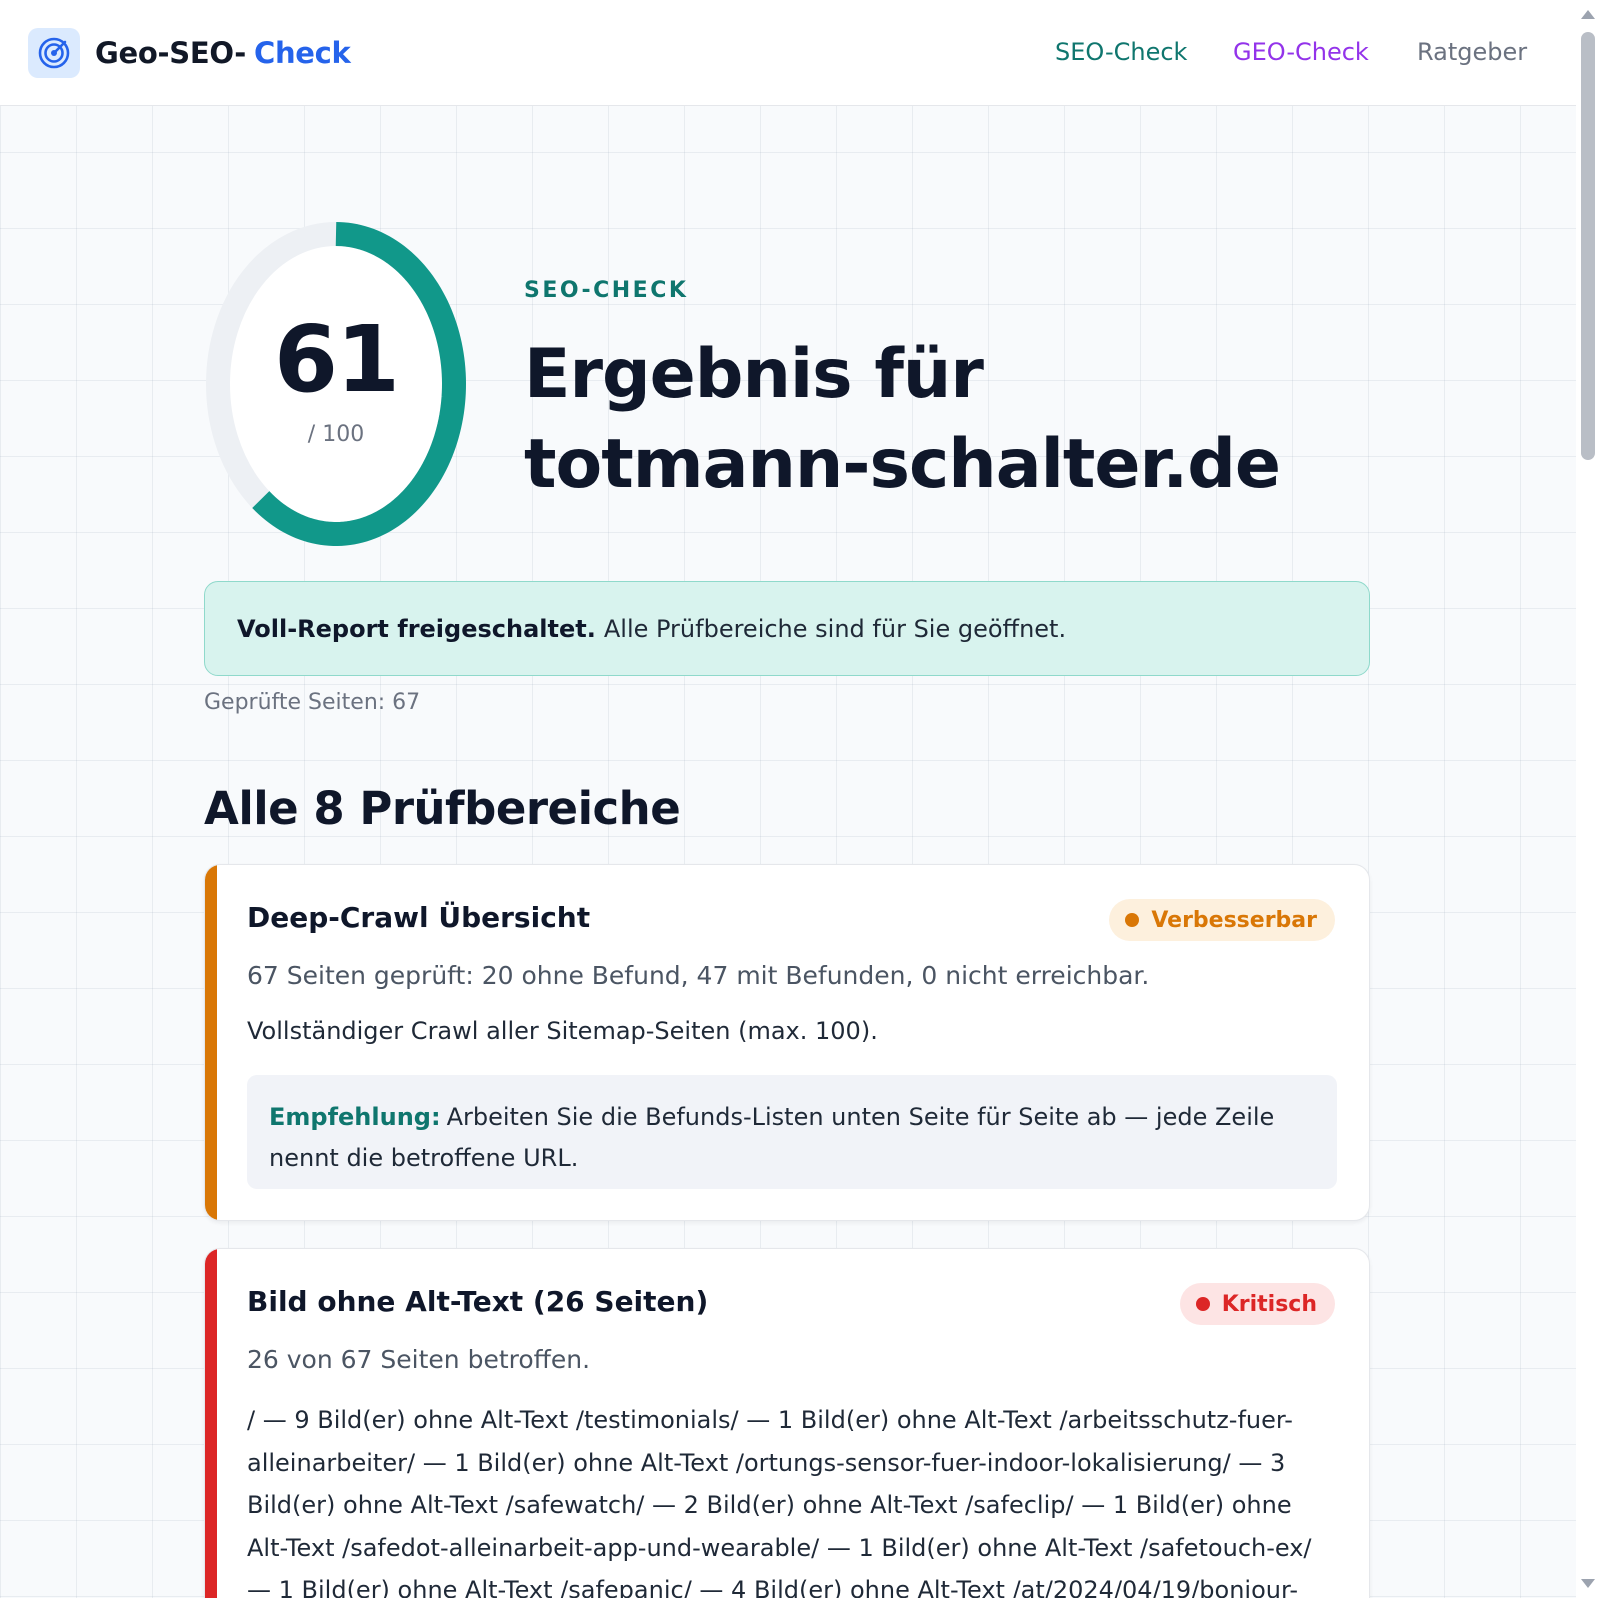  What do you see at coordinates (1269, 1304) in the screenshot?
I see `status-label: Kritisch` at bounding box center [1269, 1304].